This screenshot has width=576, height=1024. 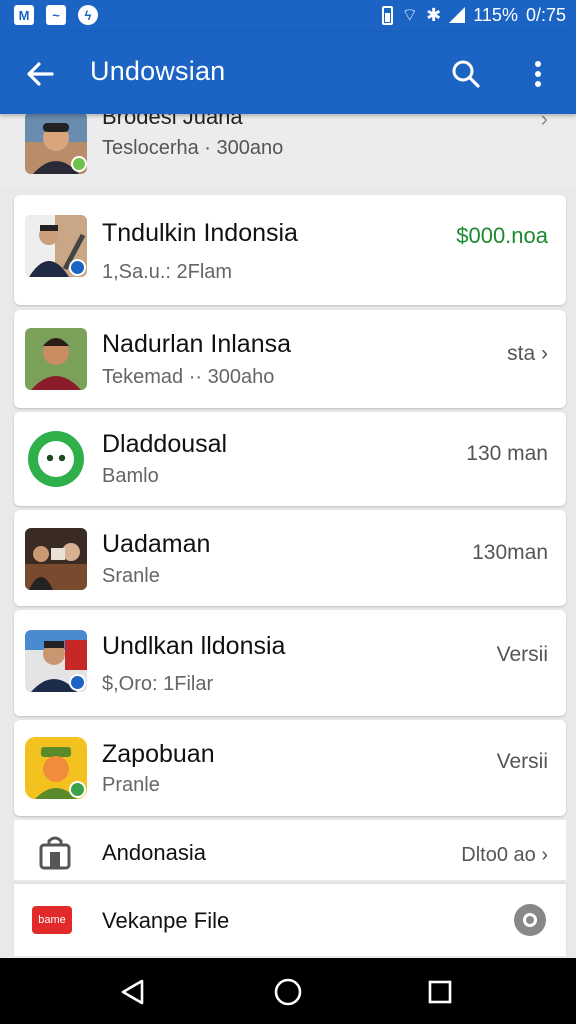 I want to click on messenger-notification-icon: ϟ, so click(x=88, y=15).